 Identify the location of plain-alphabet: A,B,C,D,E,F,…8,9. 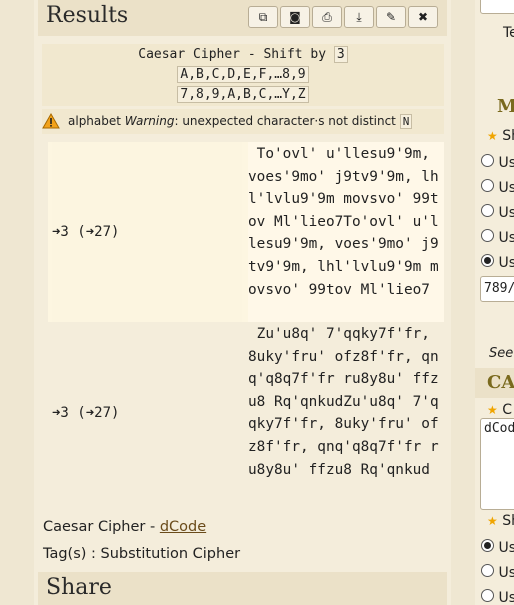
(243, 74).